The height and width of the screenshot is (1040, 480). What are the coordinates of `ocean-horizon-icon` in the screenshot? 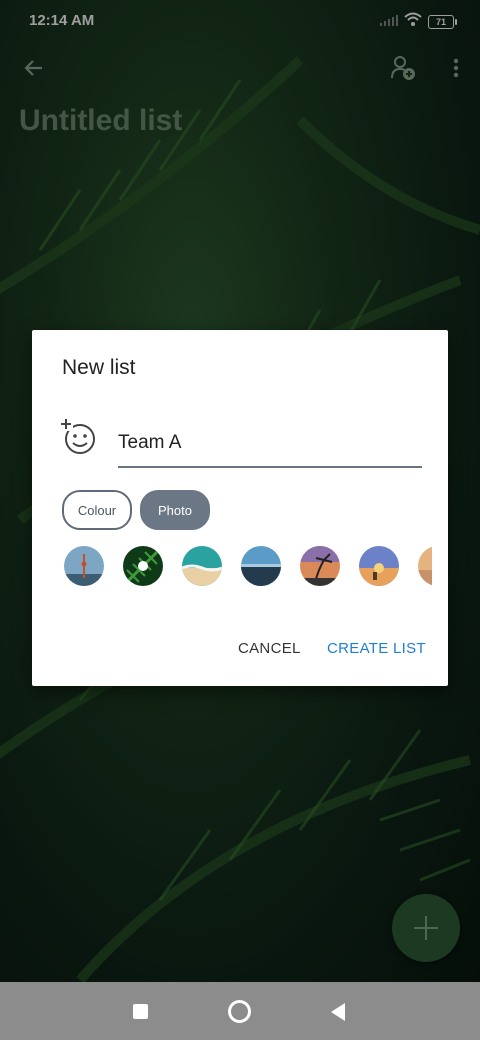 It's located at (261, 566).